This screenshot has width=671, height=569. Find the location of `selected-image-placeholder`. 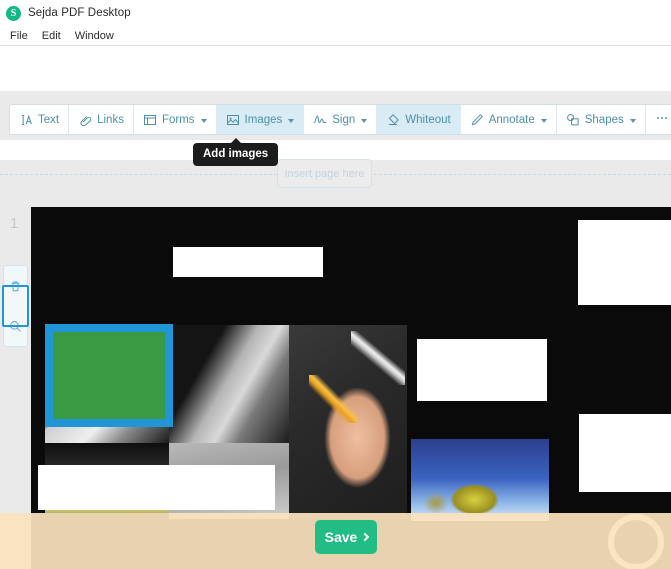

selected-image-placeholder is located at coordinates (109, 375).